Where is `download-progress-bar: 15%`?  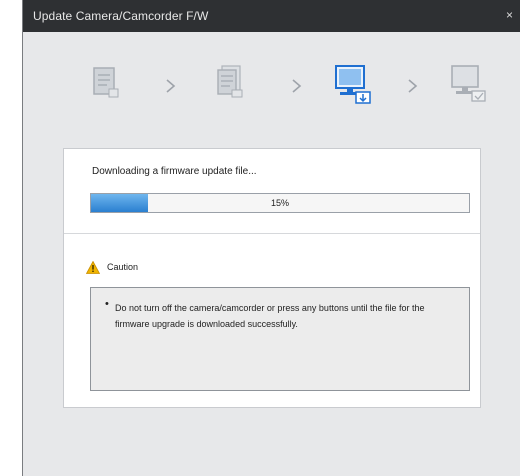
download-progress-bar: 15% is located at coordinates (280, 203).